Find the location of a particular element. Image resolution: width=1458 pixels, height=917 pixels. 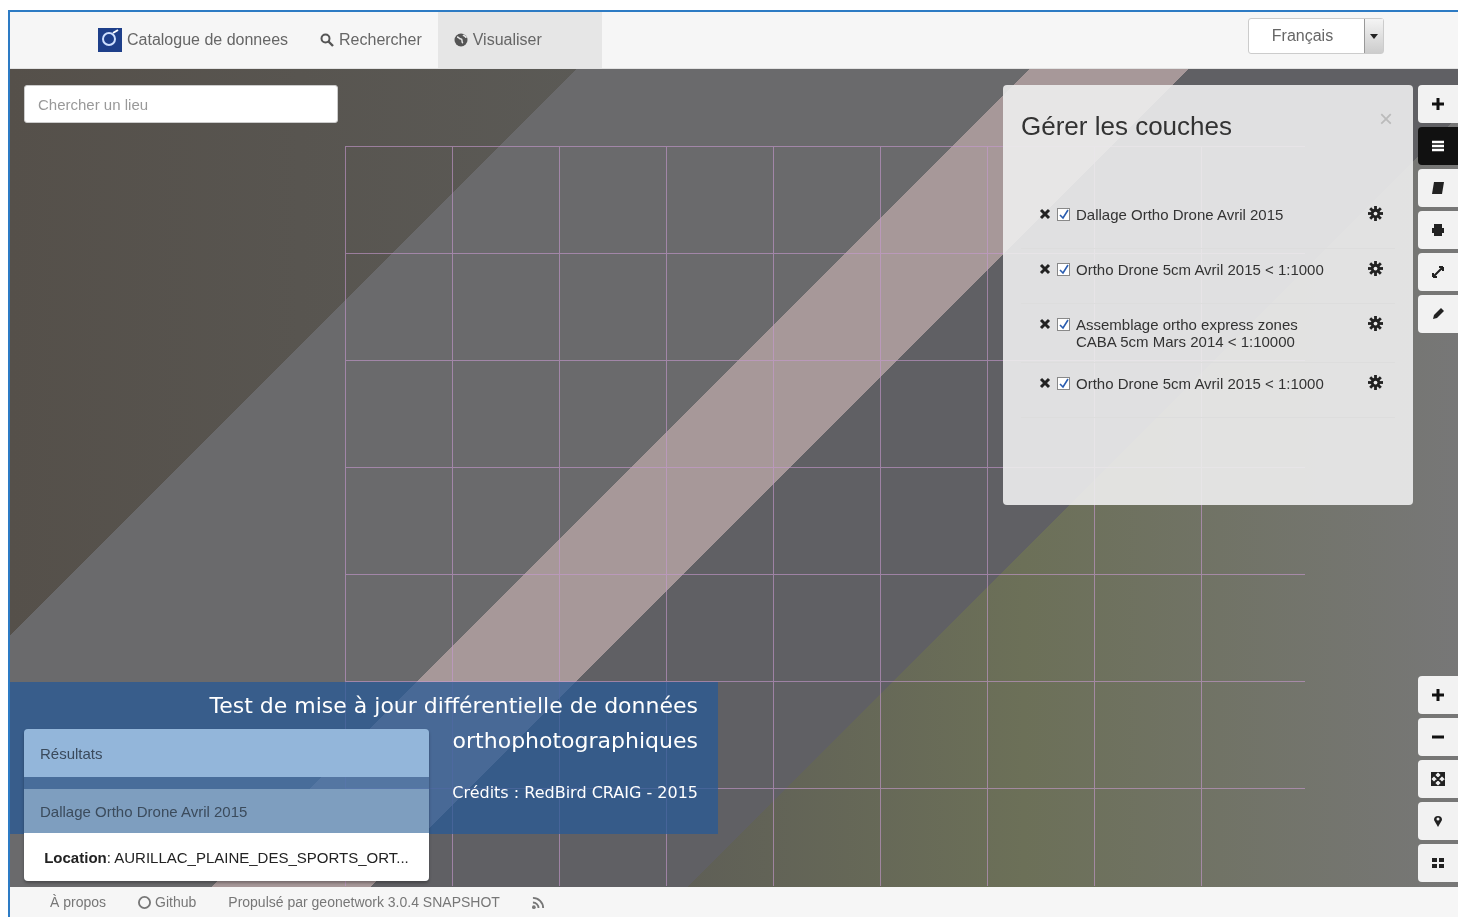

logo-icon is located at coordinates (110, 40).